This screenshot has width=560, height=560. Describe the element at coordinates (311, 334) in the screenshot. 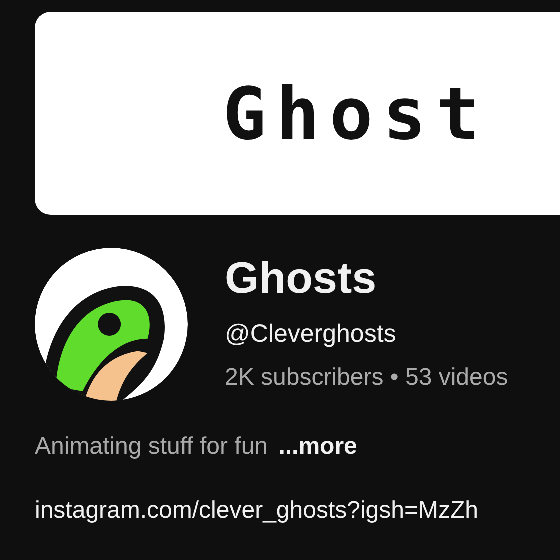

I see `channel-handle: @Cleverghosts` at that location.